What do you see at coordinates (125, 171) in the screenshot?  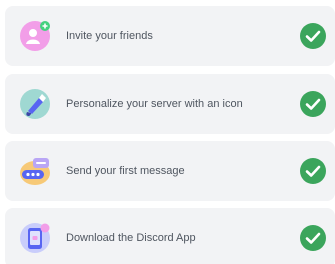 I see `checklist-item-label: Send your first message` at bounding box center [125, 171].